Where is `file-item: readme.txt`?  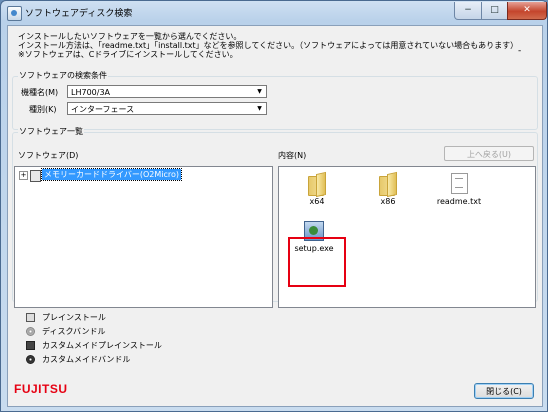
file-item: readme.txt is located at coordinates (459, 189).